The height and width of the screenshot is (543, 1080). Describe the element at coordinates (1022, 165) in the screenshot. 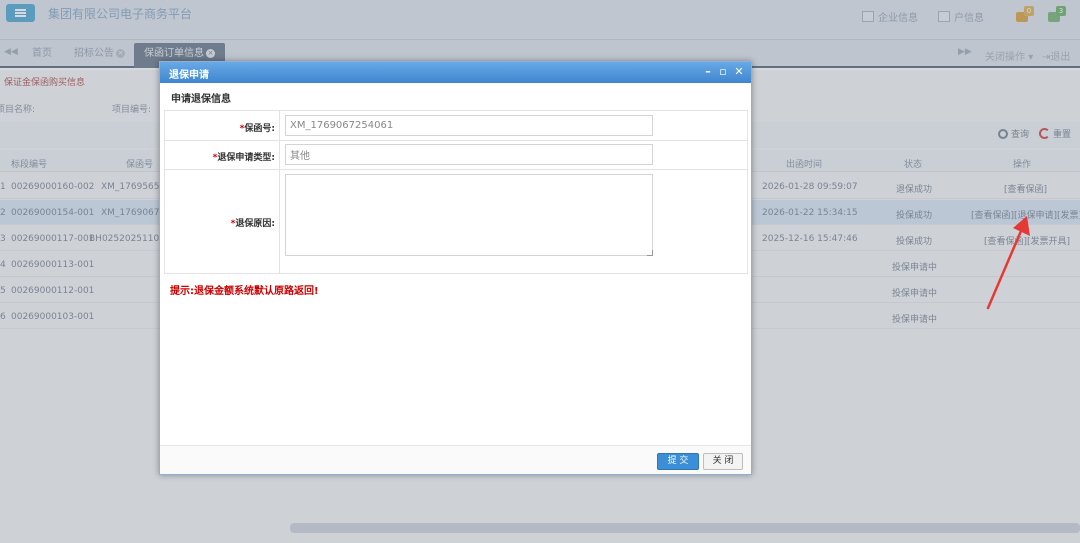

I see `column-header-actions: 操作` at that location.